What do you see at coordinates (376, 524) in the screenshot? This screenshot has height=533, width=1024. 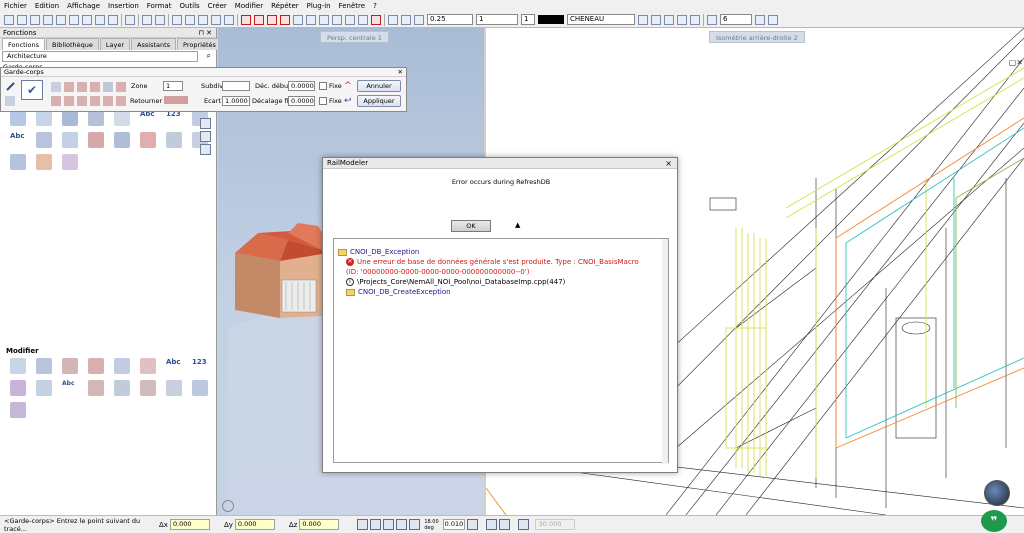 I see `snap-grid-icon` at bounding box center [376, 524].